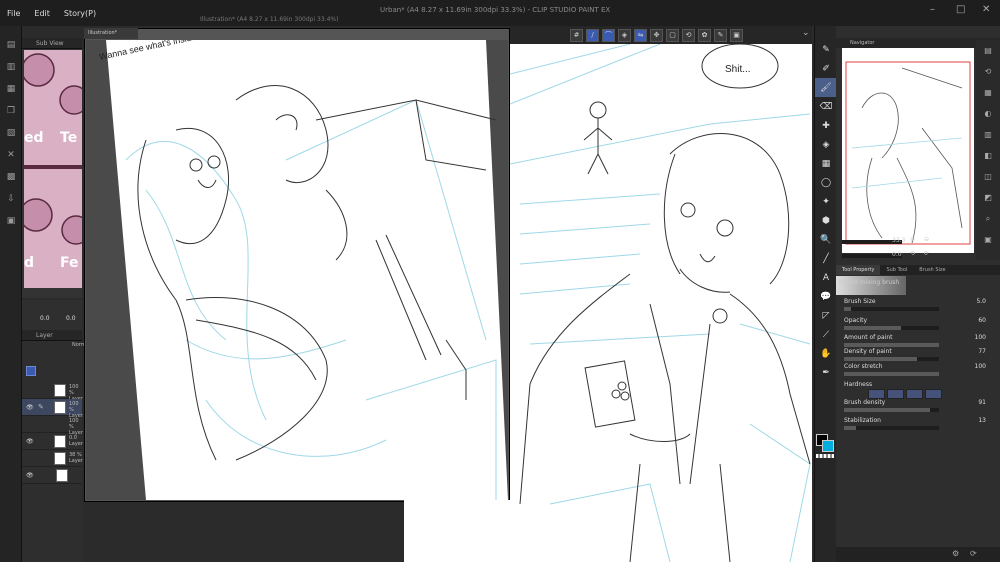 The image size is (1000, 562). I want to click on blend-tool-icon: ✚, so click(826, 125).